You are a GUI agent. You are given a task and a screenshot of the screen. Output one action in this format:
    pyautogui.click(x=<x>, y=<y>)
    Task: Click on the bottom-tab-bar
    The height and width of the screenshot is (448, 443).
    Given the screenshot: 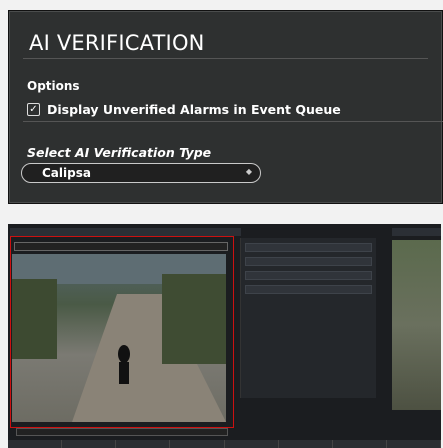 What is the action you would take?
    pyautogui.click(x=224, y=444)
    